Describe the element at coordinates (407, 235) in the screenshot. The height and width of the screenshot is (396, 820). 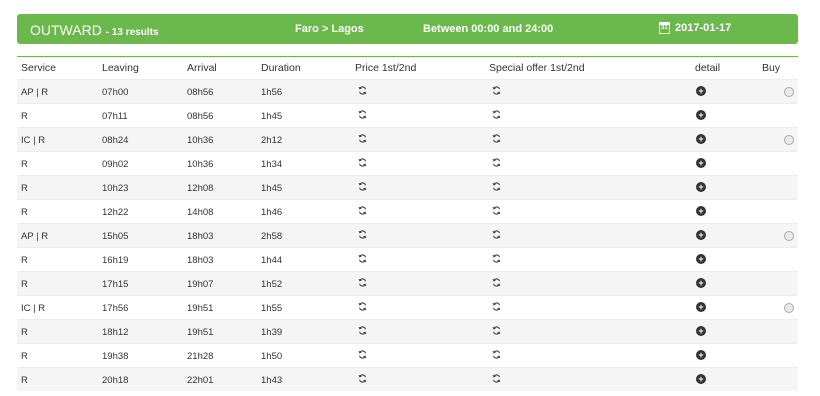
I see `table-row: AP | R 15h05 18h03 2h58 +` at that location.